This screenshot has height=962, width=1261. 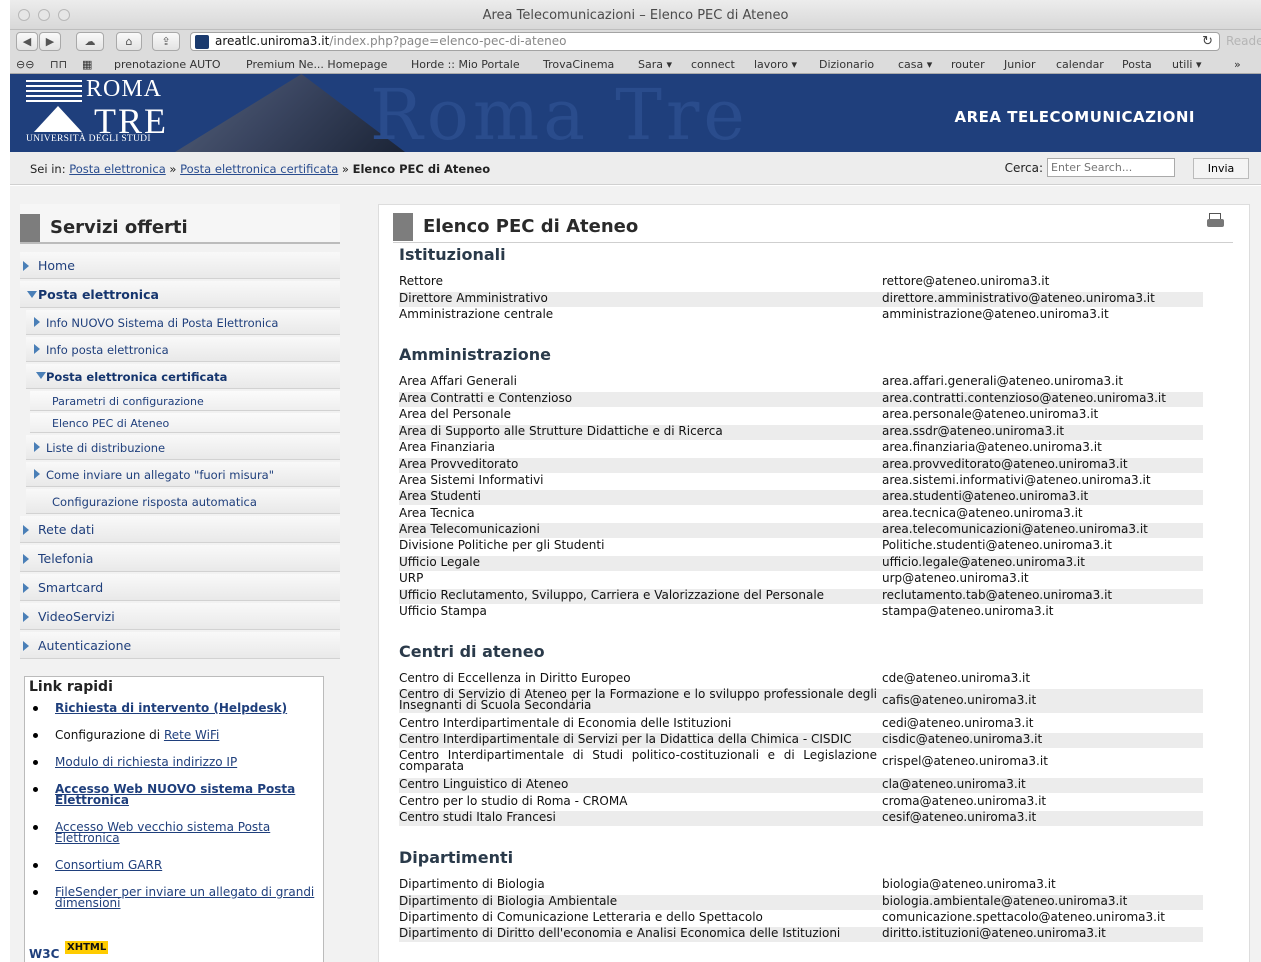 I want to click on nav-autenticazione: Autenticazione, so click(x=180, y=645).